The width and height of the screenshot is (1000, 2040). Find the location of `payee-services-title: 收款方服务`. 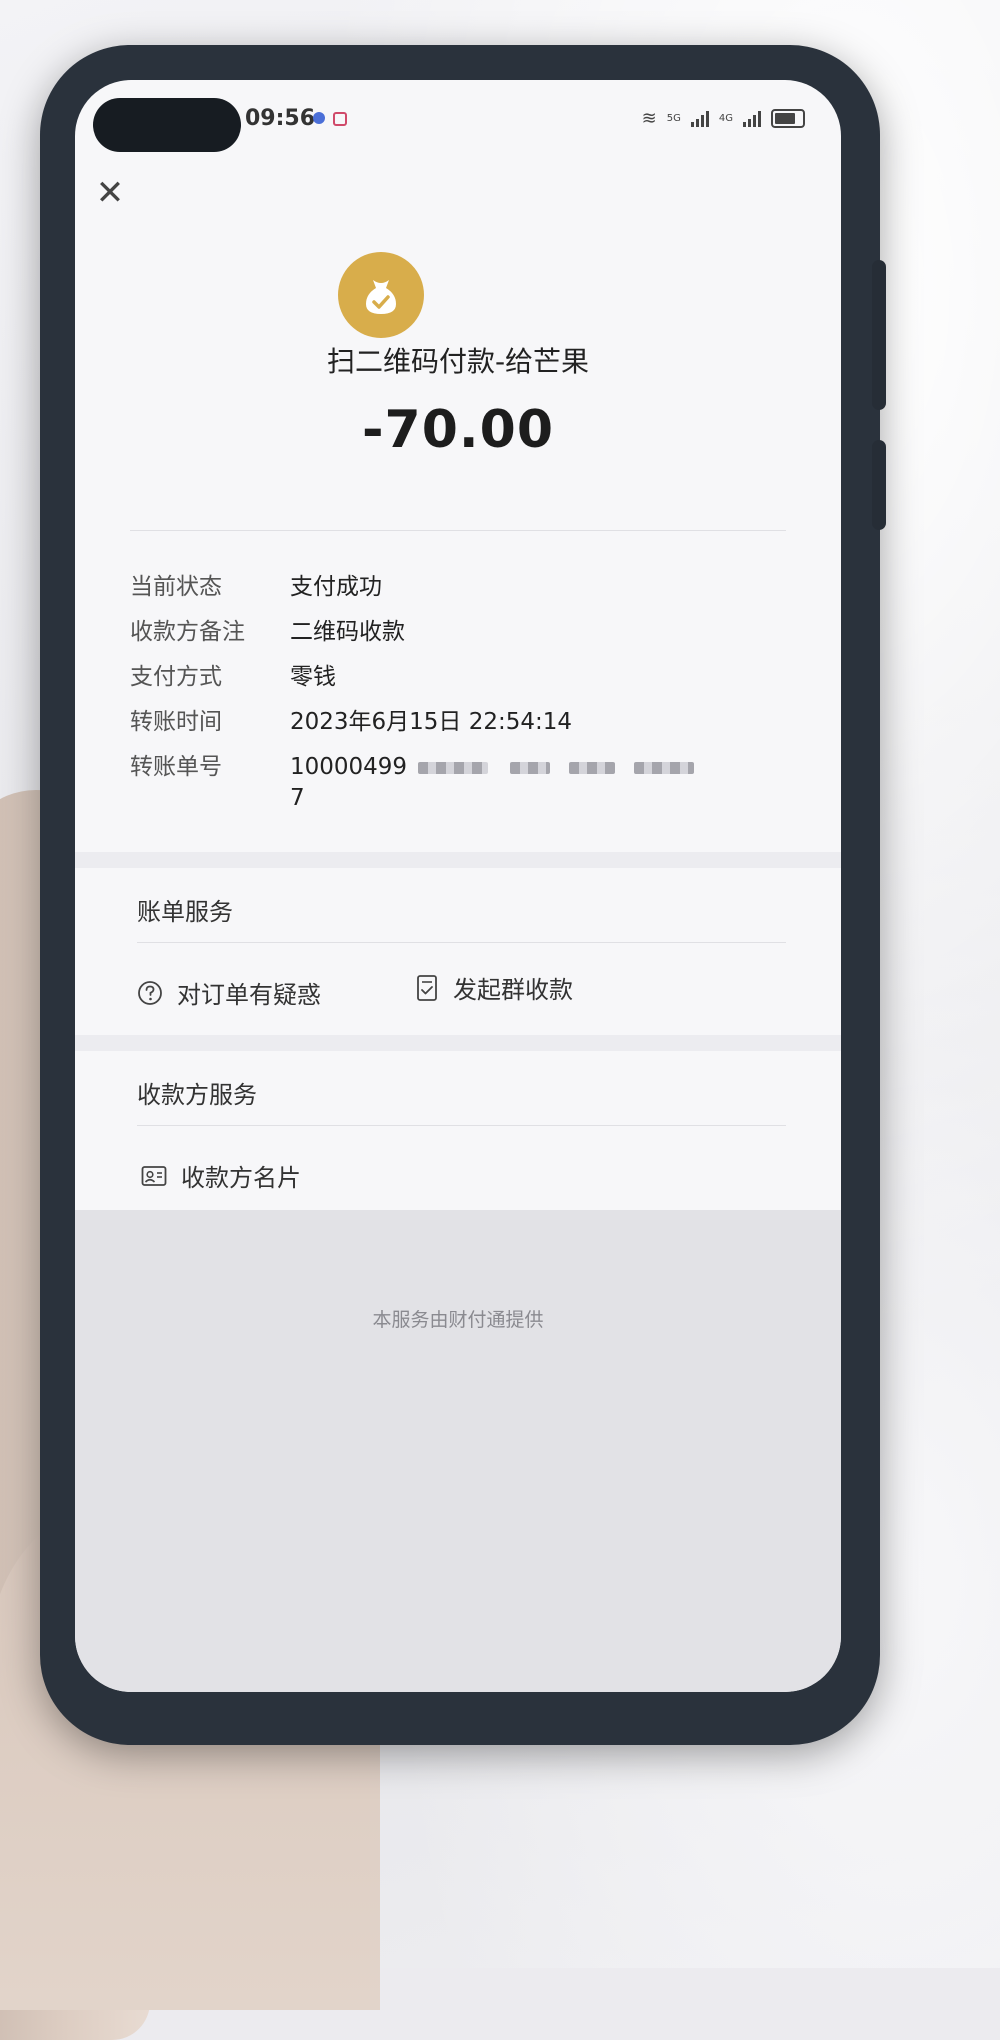

payee-services-title: 收款方服务 is located at coordinates (197, 1095).